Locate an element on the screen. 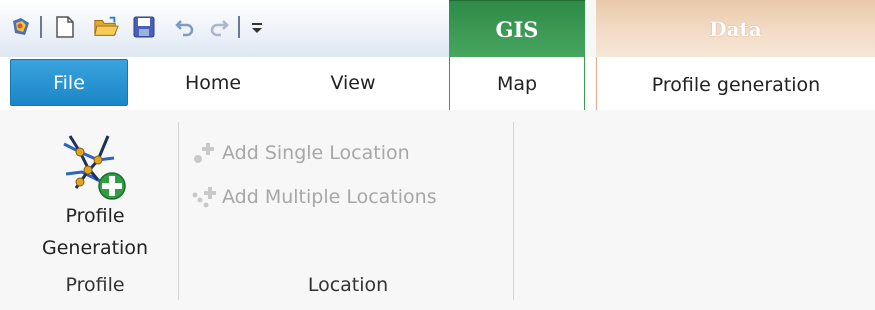 The height and width of the screenshot is (310, 875). profile-generation-button: Profile Generation is located at coordinates (95, 200).